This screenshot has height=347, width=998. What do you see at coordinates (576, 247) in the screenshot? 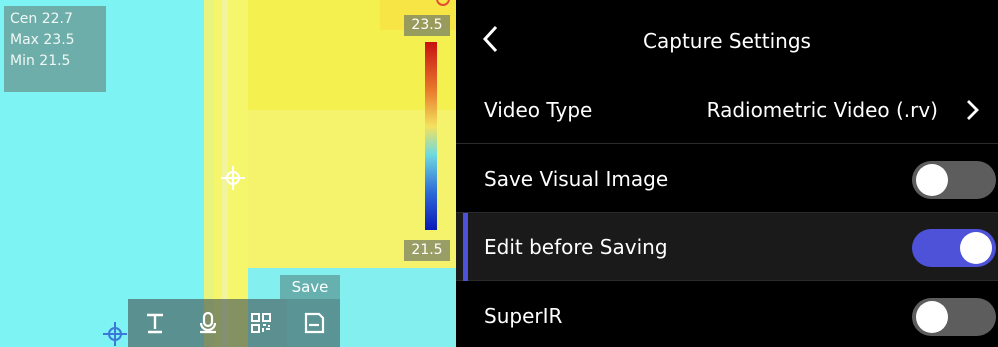
I see `setting-label: Edit before Saving` at bounding box center [576, 247].